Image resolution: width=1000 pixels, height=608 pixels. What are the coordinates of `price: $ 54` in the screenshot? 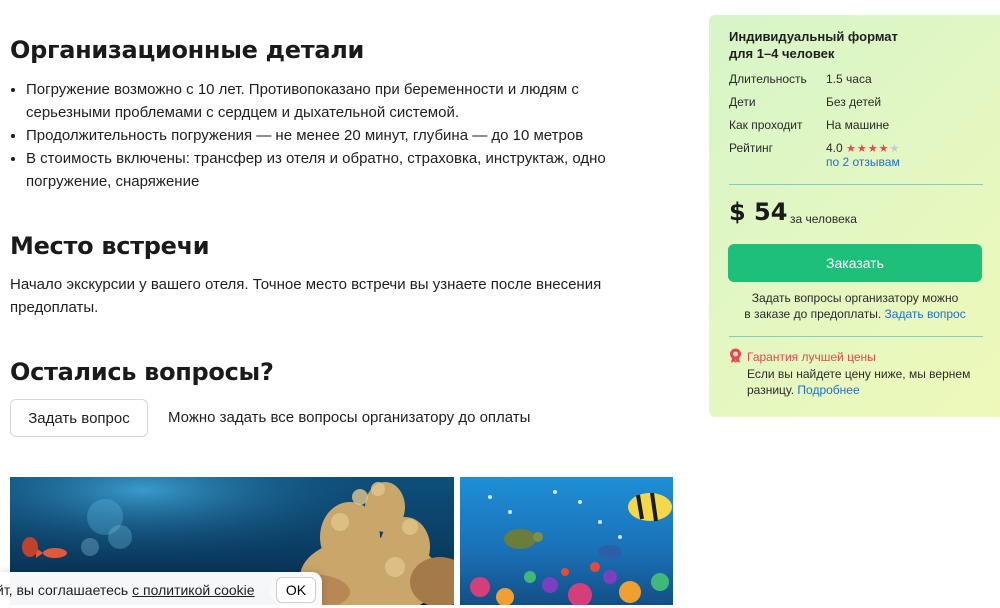 It's located at (758, 212).